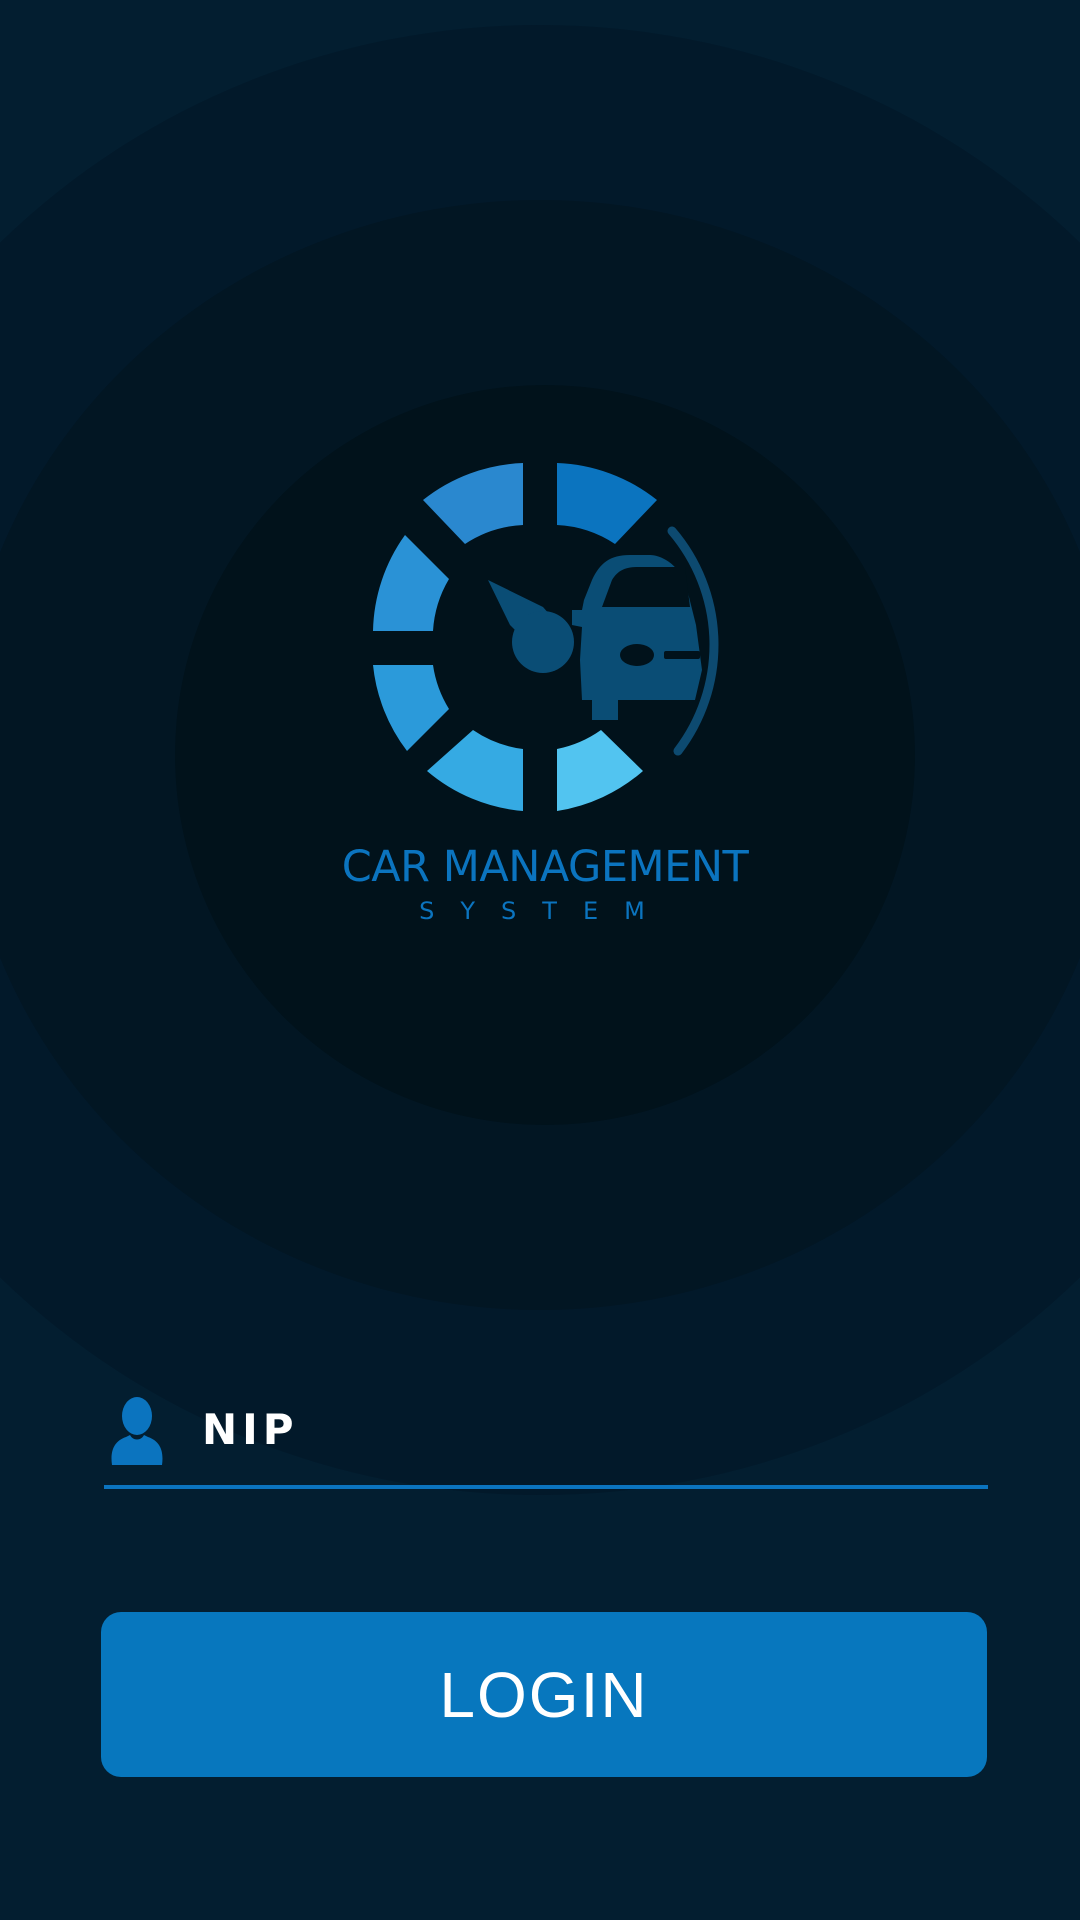 Image resolution: width=1080 pixels, height=1920 pixels. Describe the element at coordinates (544, 1694) in the screenshot. I see `login-button: LOGIN` at that location.